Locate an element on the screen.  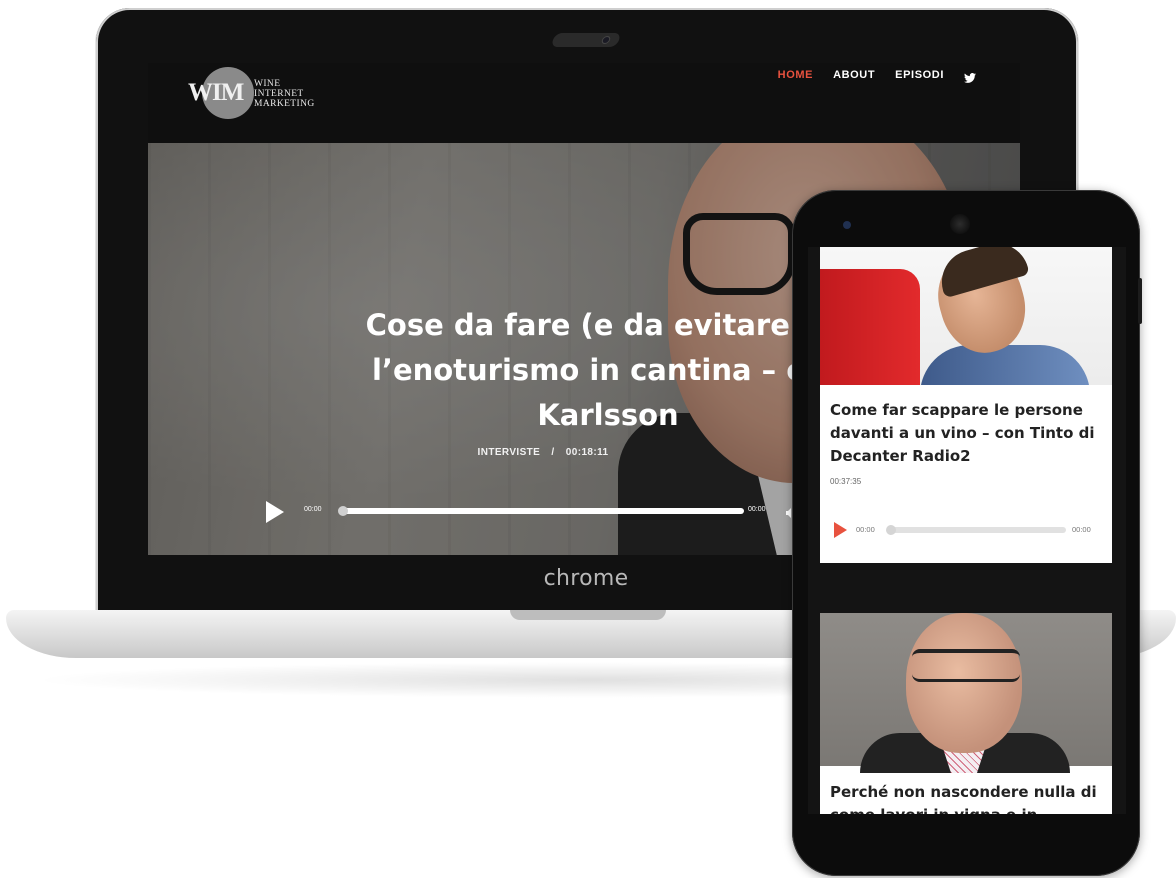
thumbnail-red-chair is located at coordinates (870, 327).